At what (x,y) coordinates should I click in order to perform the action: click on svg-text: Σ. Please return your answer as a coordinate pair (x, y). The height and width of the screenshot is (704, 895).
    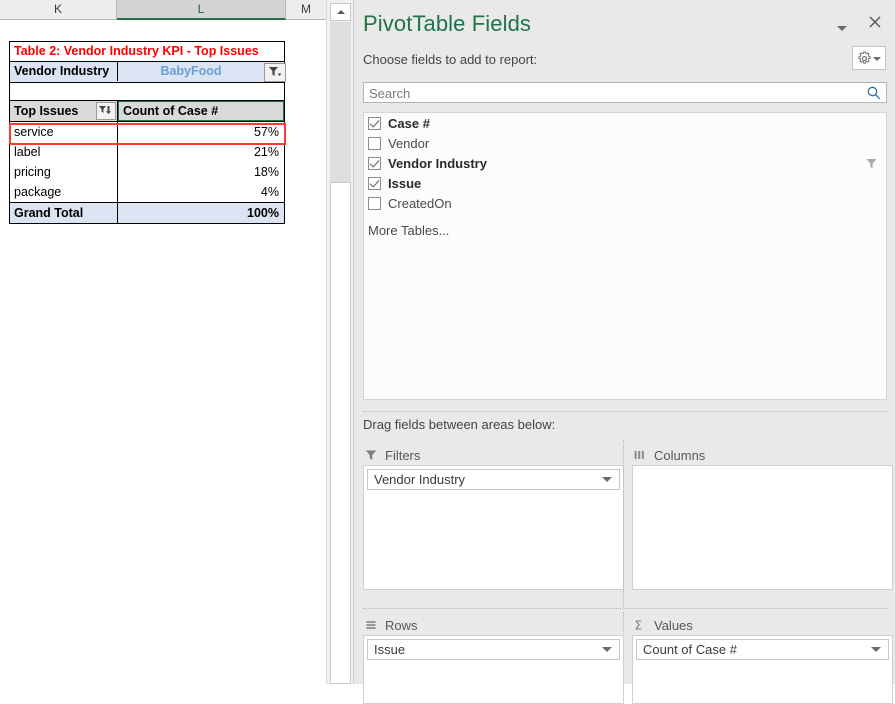
    Looking at the image, I should click on (639, 625).